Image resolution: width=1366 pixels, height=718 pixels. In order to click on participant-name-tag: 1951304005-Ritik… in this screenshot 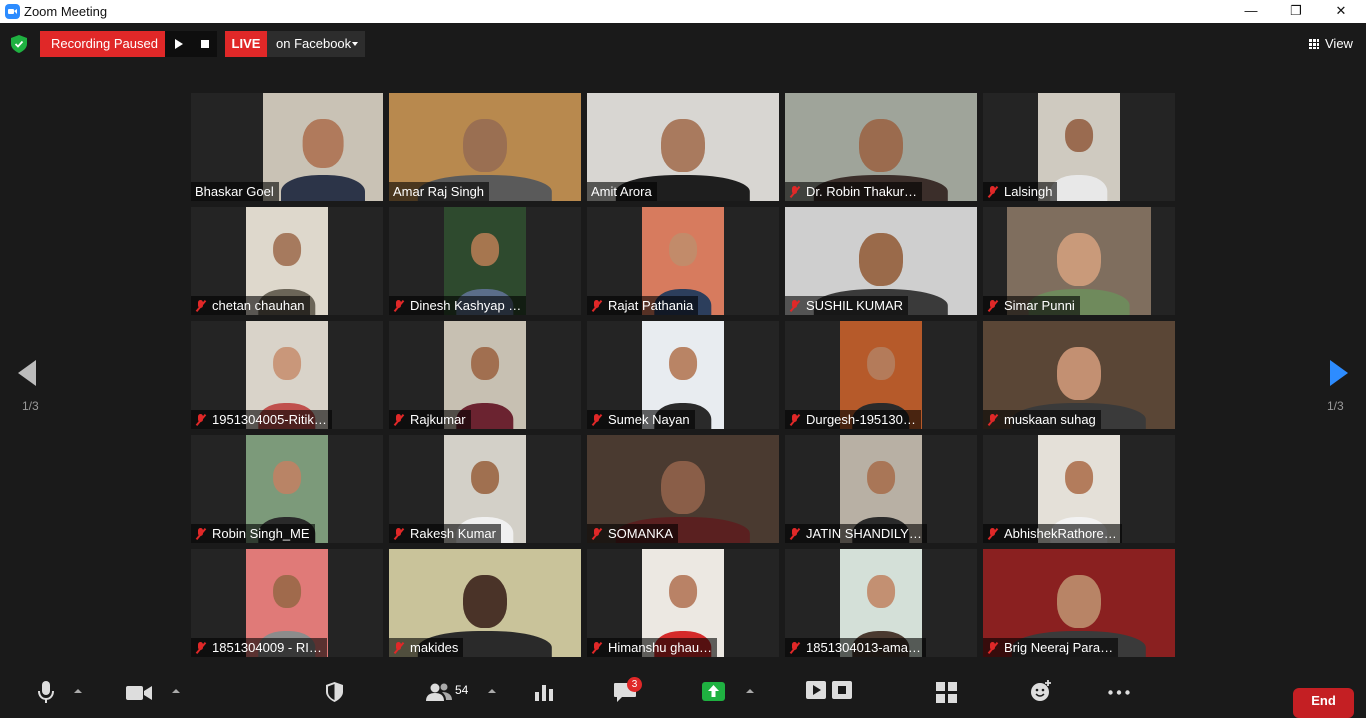, I will do `click(261, 419)`.